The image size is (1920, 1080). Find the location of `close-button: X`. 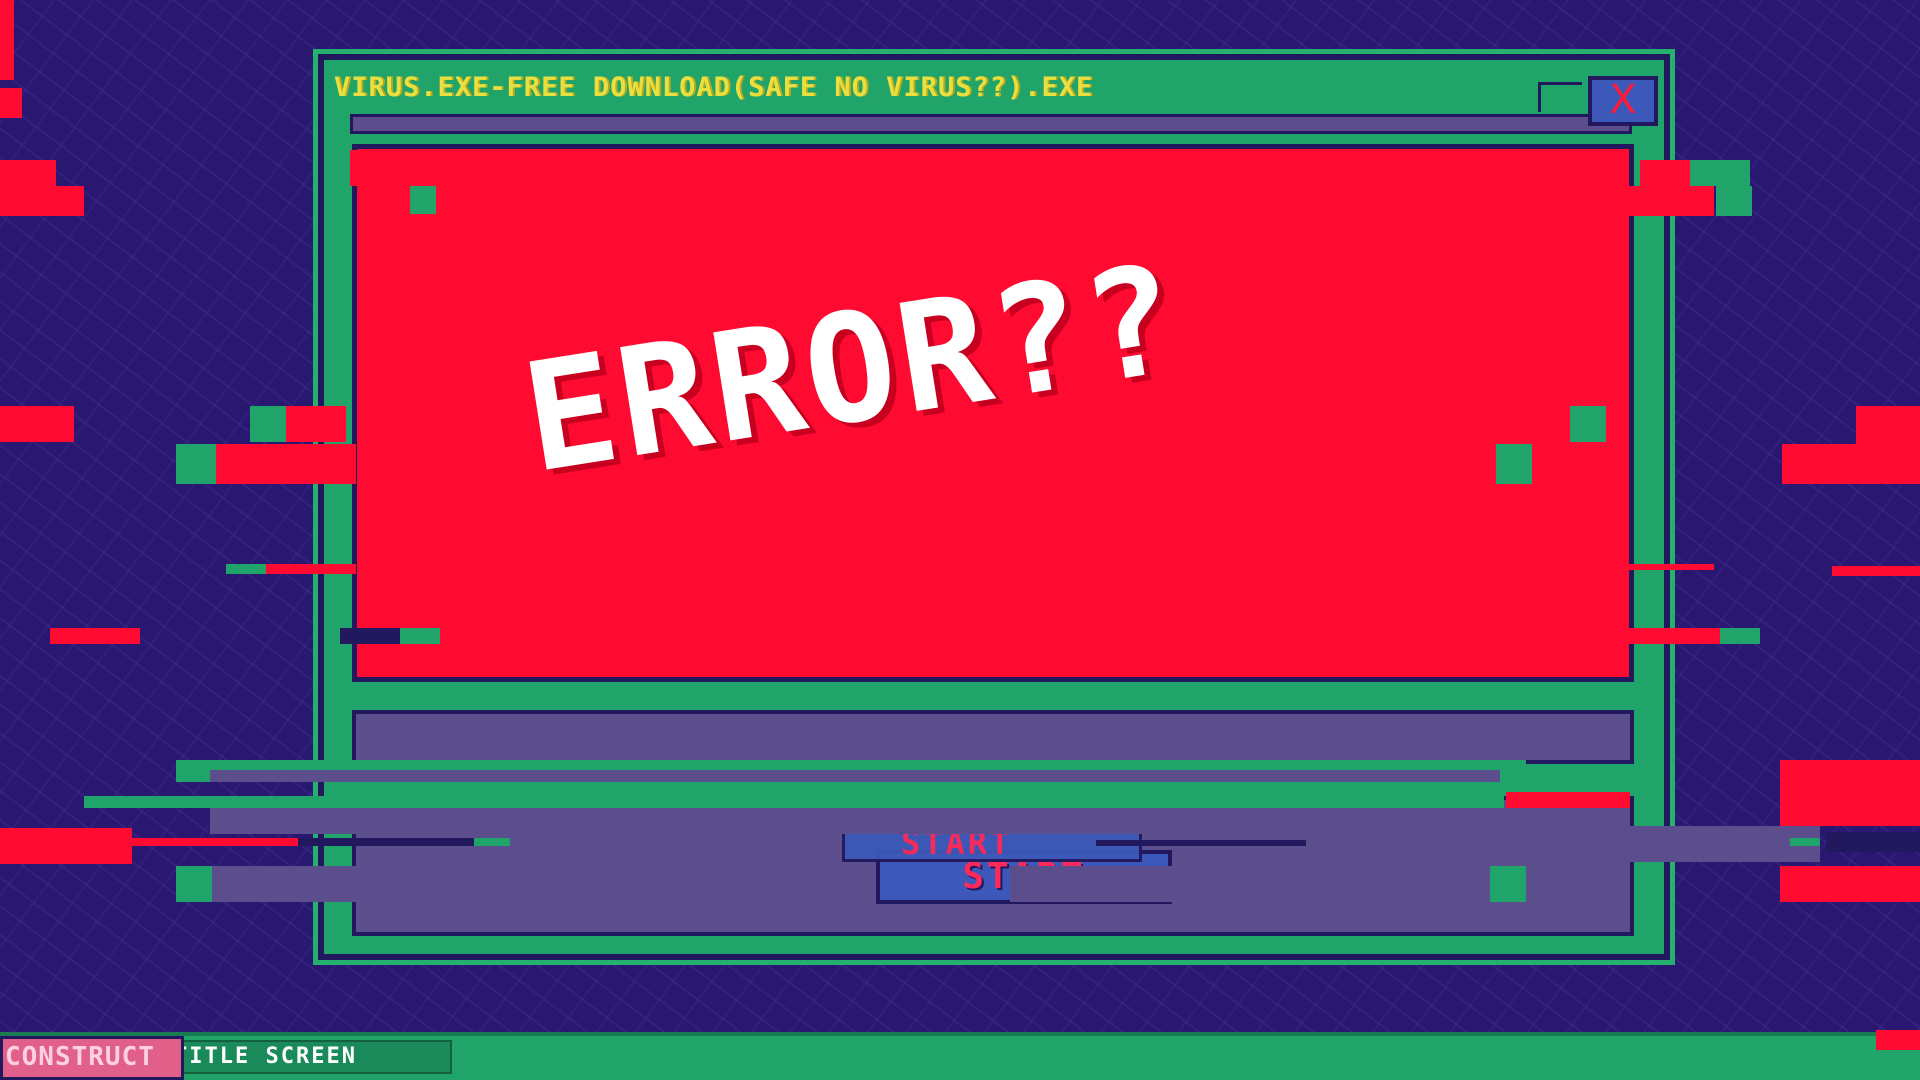

close-button: X is located at coordinates (1623, 101).